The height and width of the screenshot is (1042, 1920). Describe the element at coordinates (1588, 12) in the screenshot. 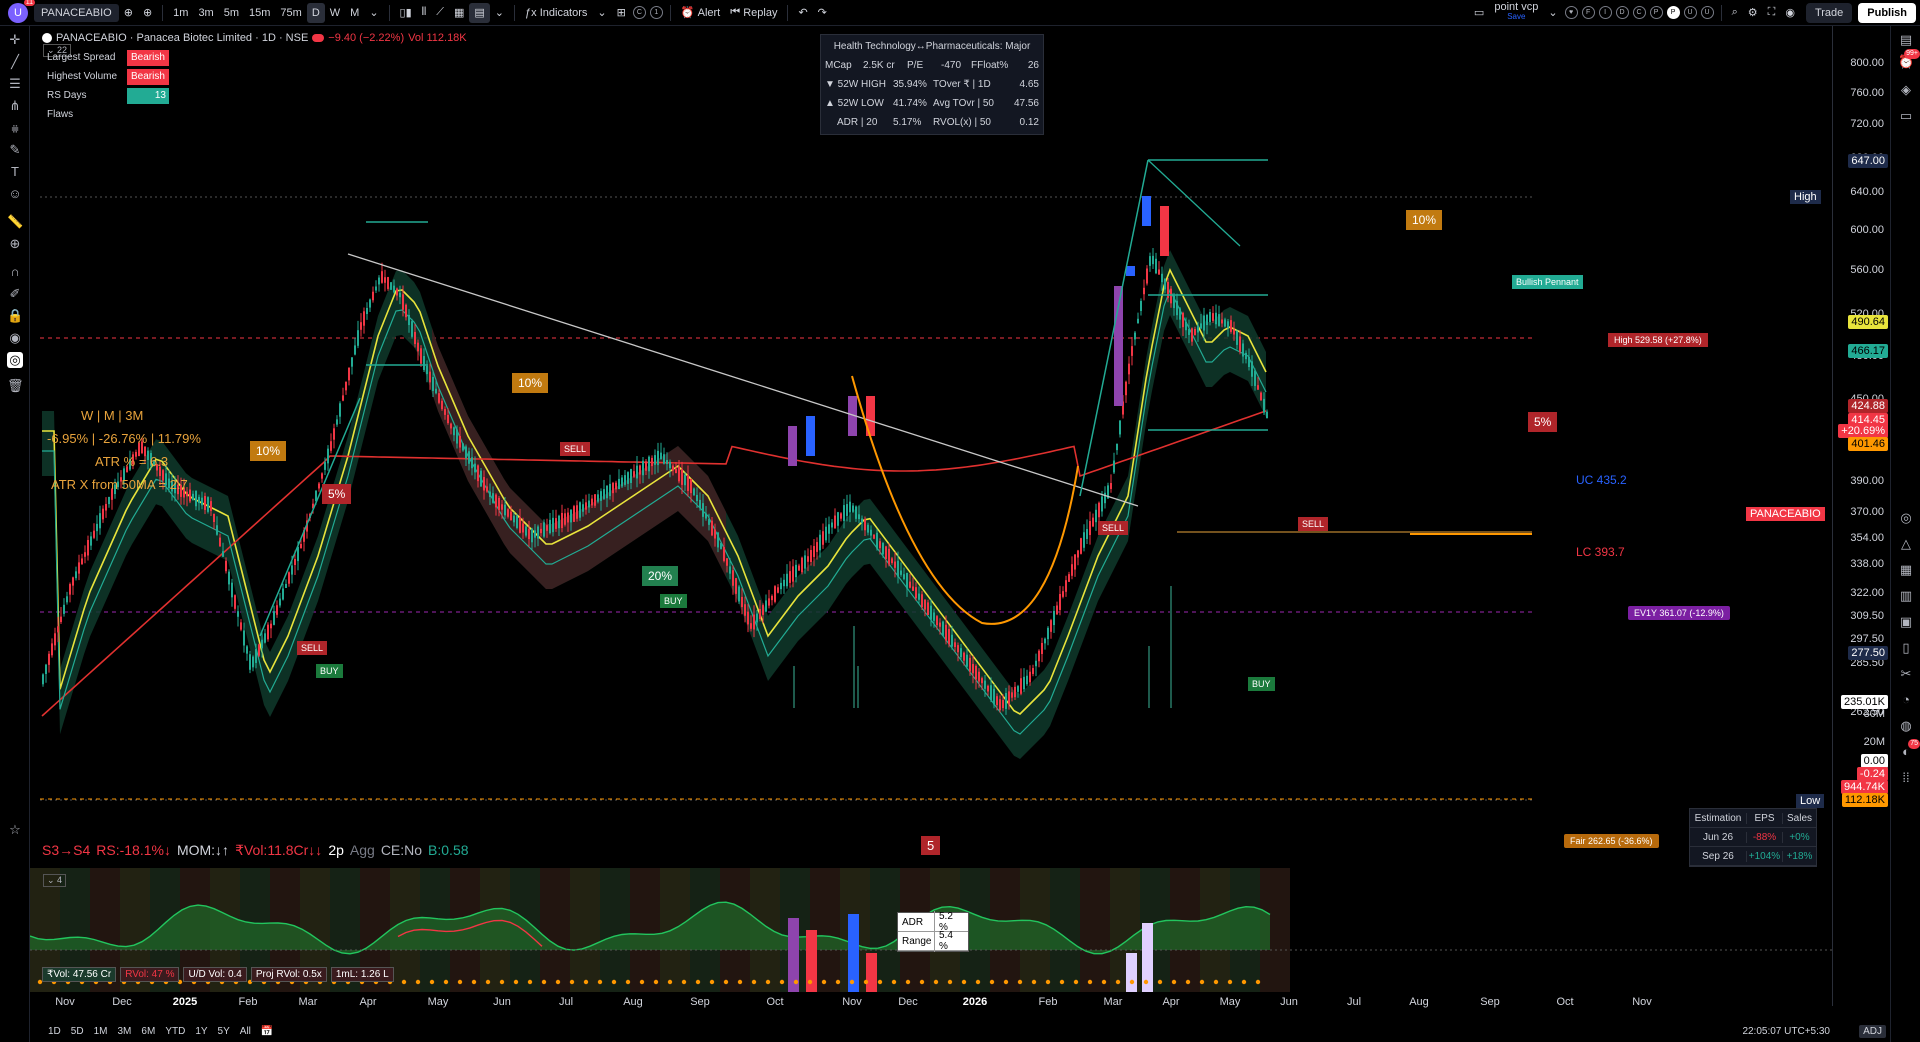

I see `circle-f: F` at that location.